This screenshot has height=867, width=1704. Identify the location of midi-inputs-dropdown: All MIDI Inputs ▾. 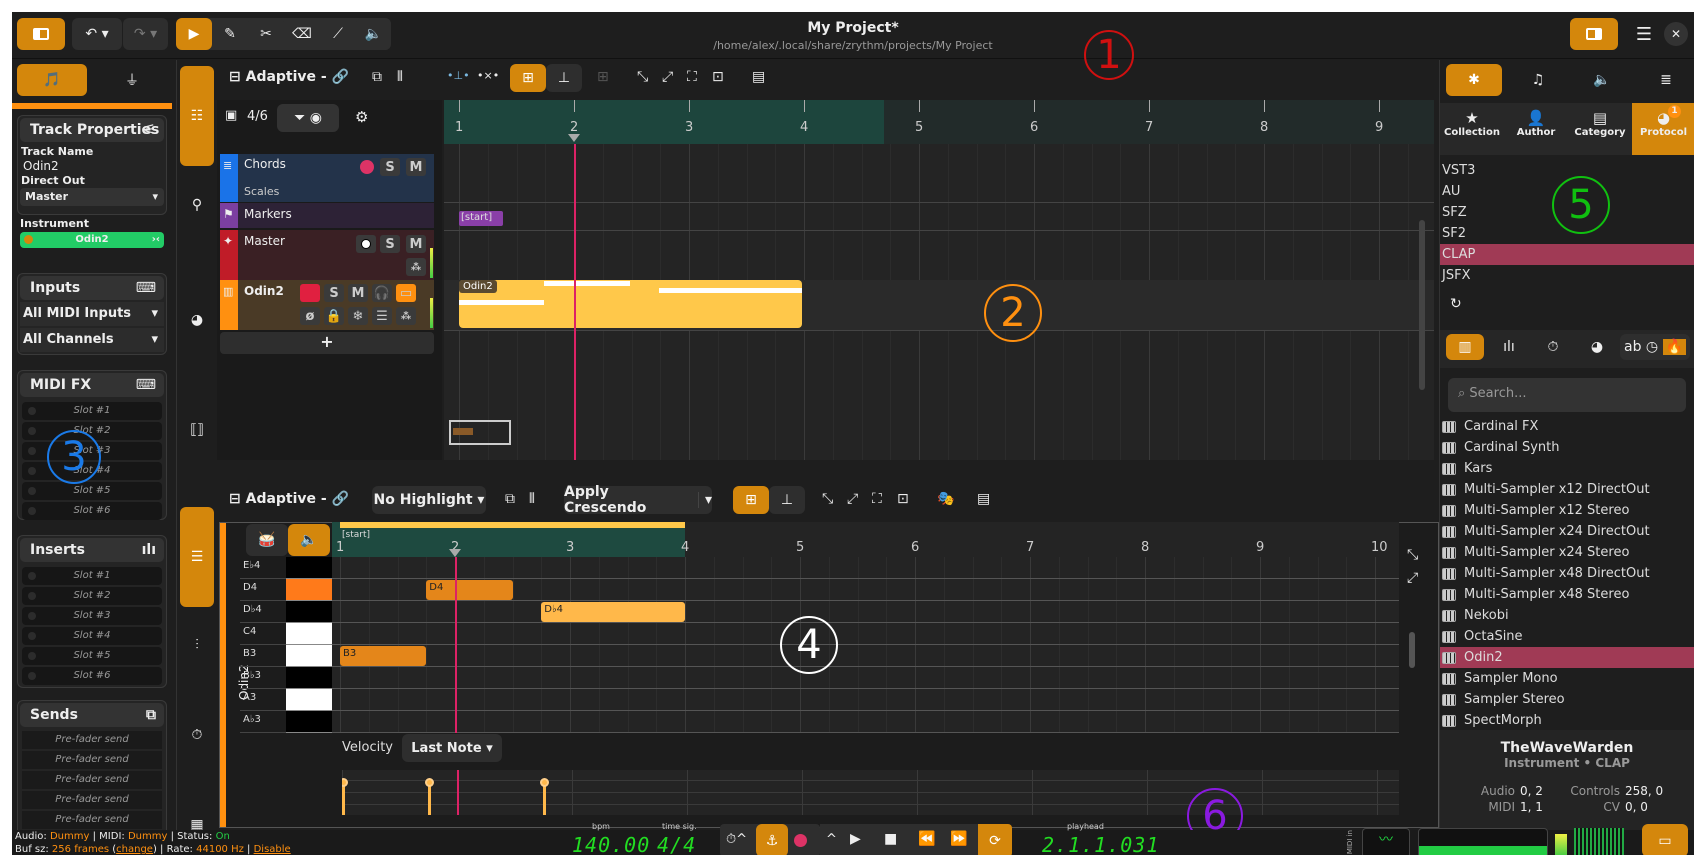
(92, 314).